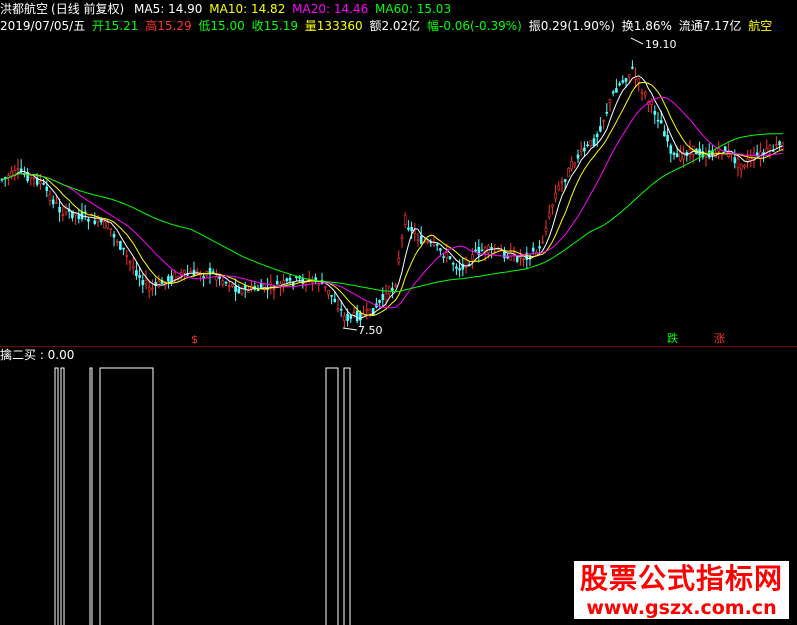  What do you see at coordinates (350, 329) in the screenshot?
I see `low-arrow` at bounding box center [350, 329].